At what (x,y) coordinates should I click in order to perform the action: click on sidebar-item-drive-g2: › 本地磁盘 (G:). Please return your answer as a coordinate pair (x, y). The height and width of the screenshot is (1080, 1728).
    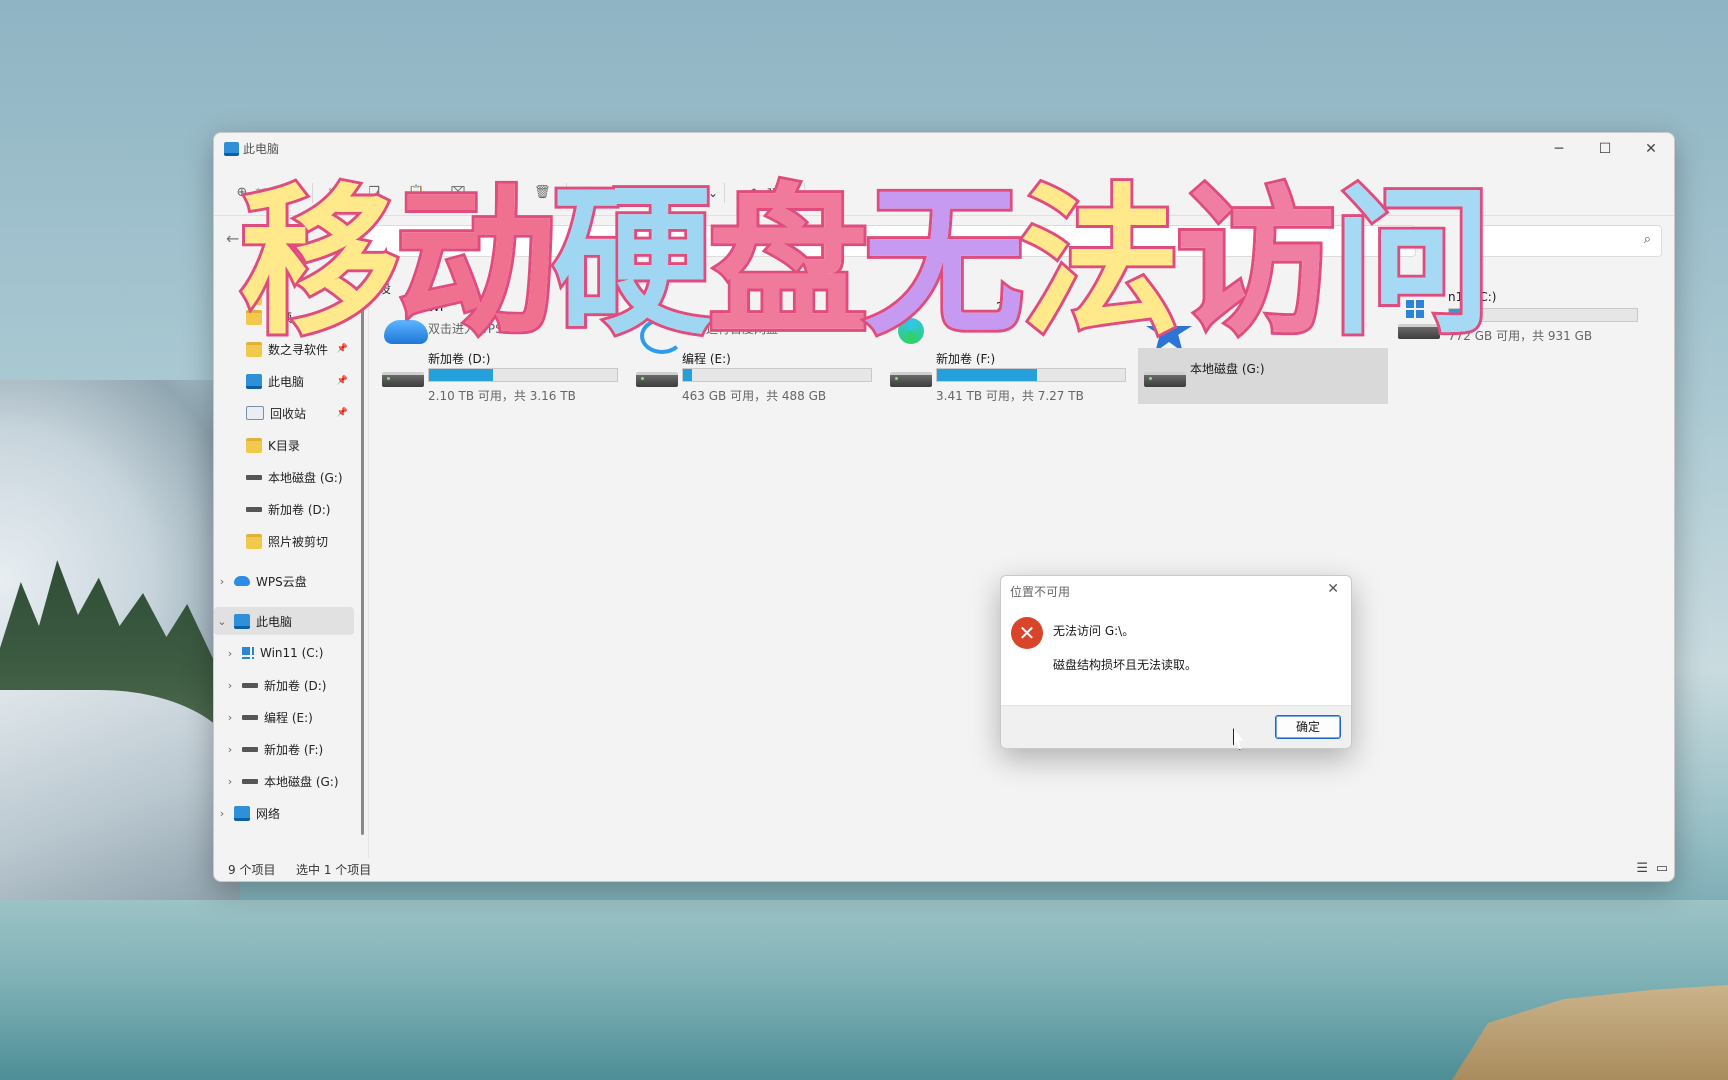
    Looking at the image, I should click on (284, 781).